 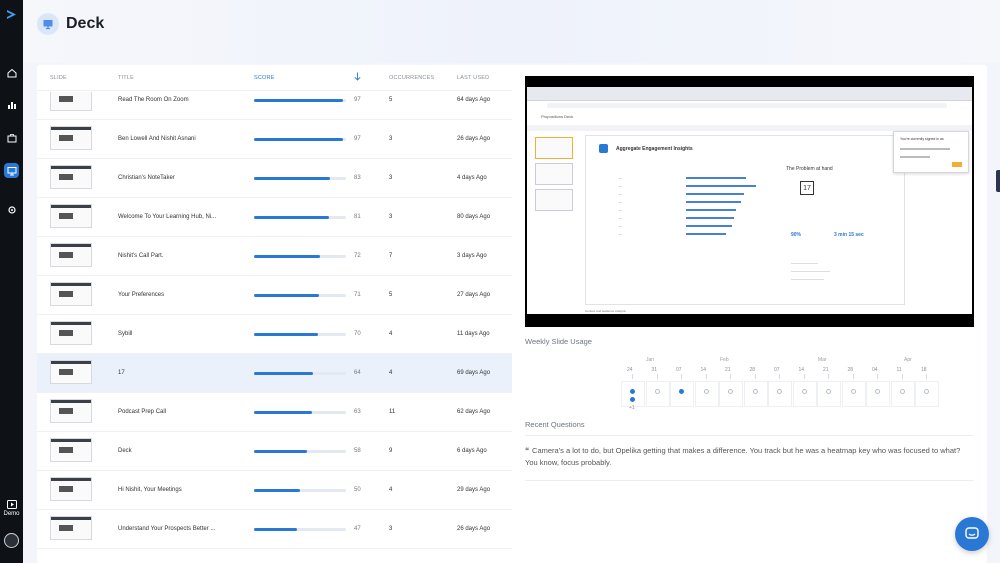 What do you see at coordinates (11, 104) in the screenshot?
I see `analytics-icon` at bounding box center [11, 104].